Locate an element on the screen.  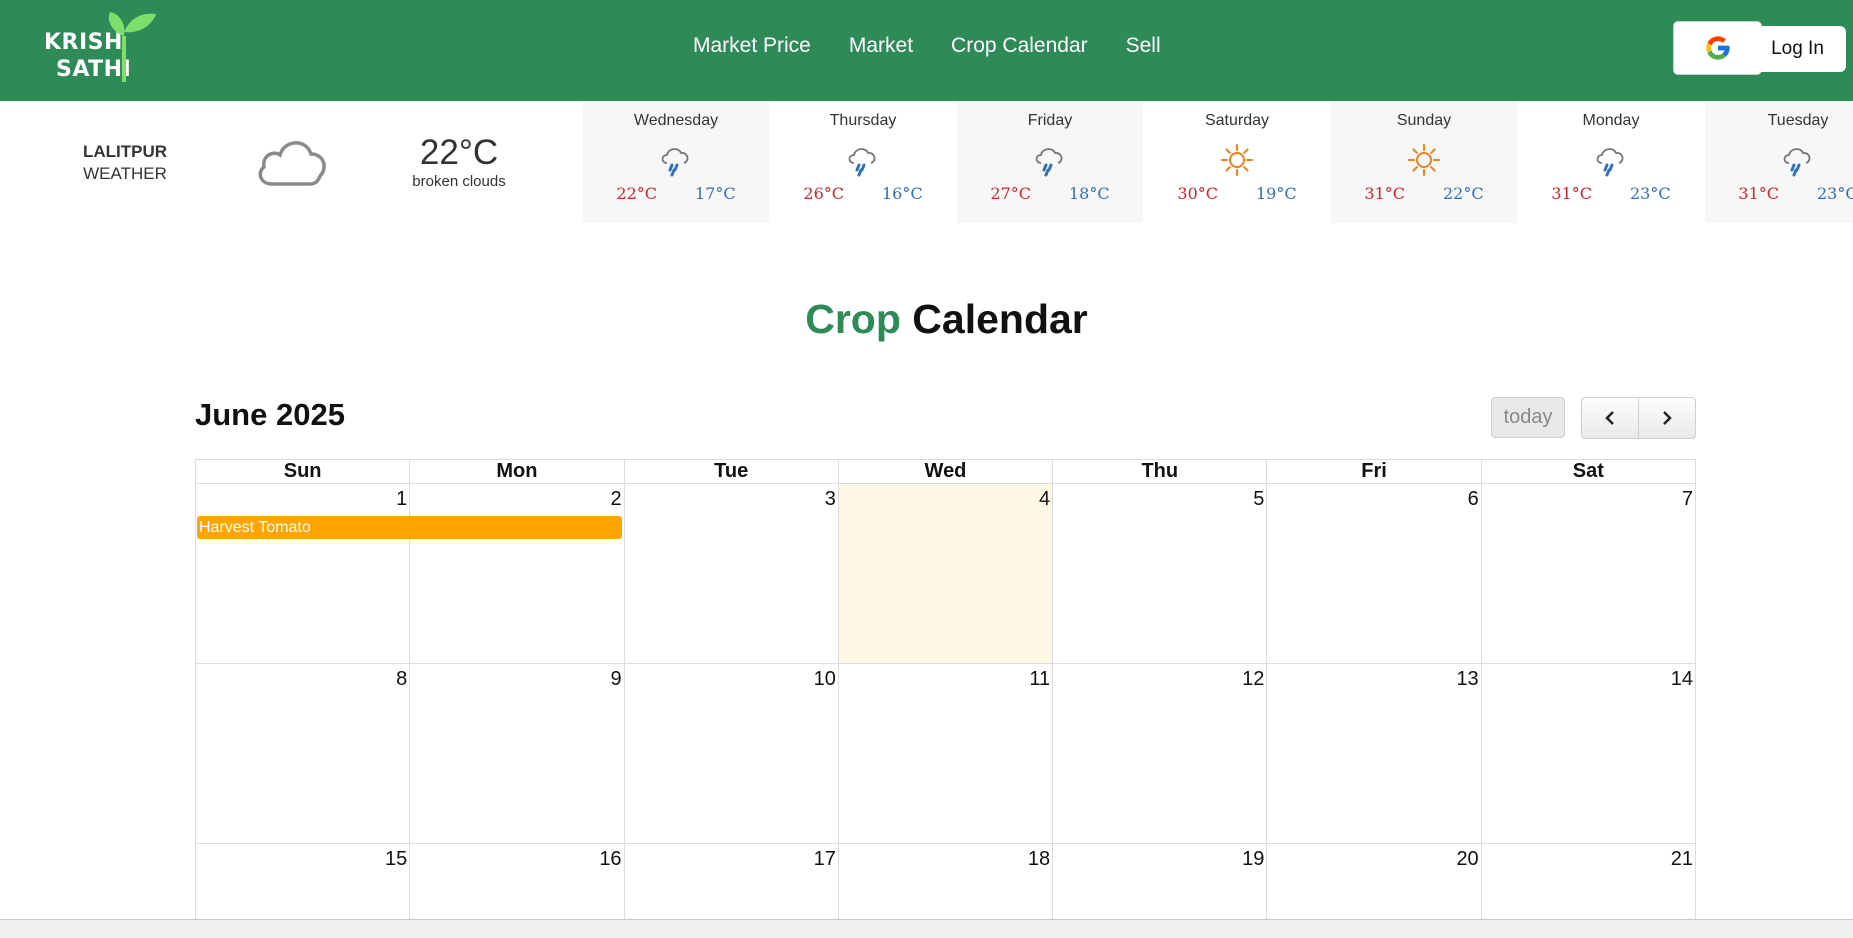
day-cell: 15 is located at coordinates (302, 881).